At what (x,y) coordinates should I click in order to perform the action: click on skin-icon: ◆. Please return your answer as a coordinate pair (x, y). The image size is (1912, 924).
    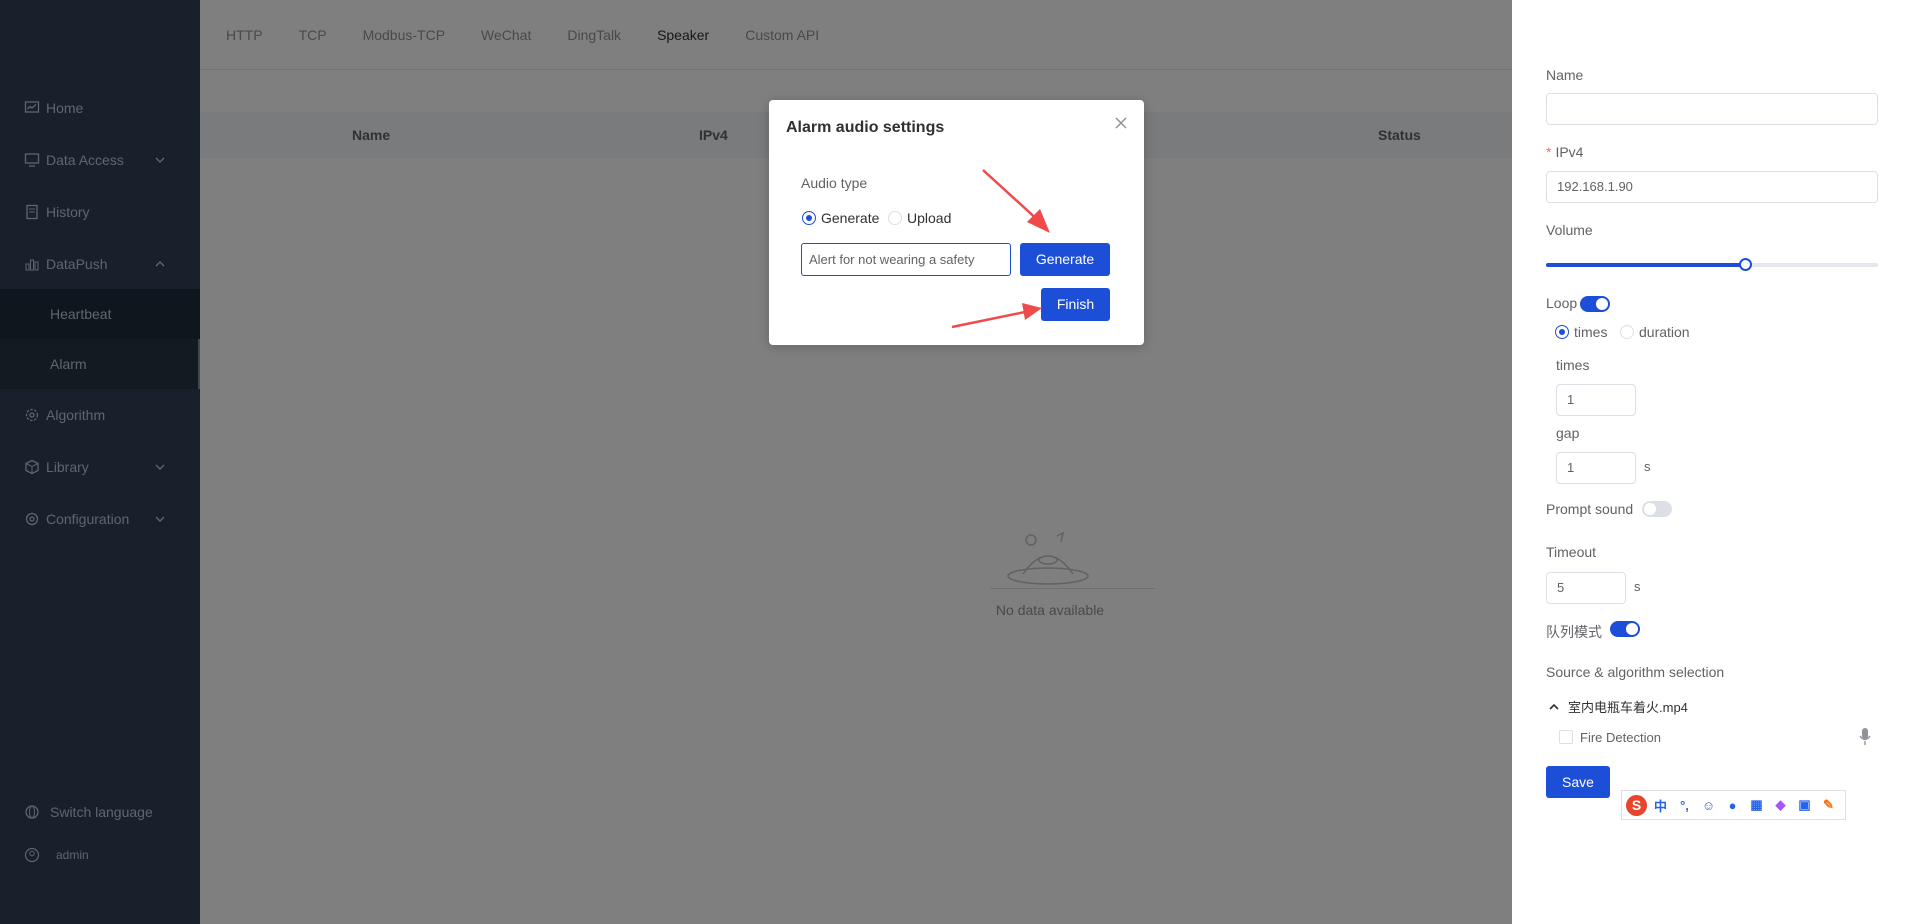
    Looking at the image, I should click on (1780, 805).